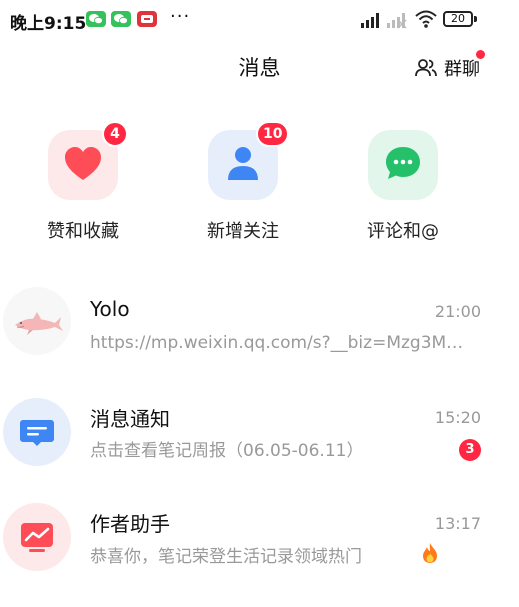  I want to click on more-notifications-icon: ···, so click(180, 16).